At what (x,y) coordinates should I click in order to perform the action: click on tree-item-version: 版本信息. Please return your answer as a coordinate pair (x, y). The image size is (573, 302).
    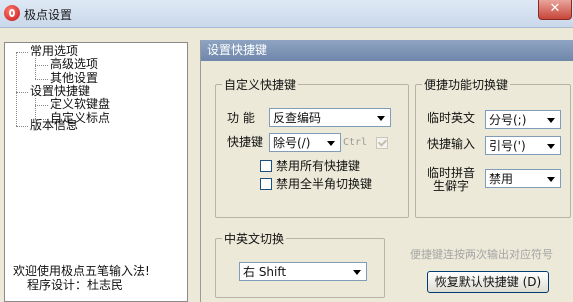
    Looking at the image, I should click on (54, 125).